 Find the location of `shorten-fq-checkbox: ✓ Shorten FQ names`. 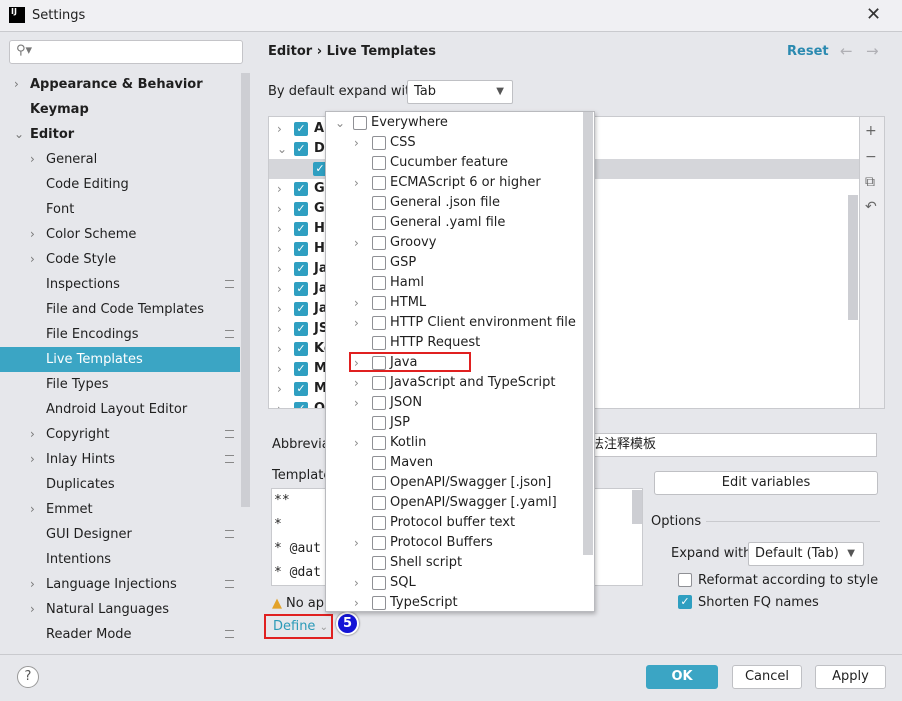

shorten-fq-checkbox: ✓ Shorten FQ names is located at coordinates (748, 602).